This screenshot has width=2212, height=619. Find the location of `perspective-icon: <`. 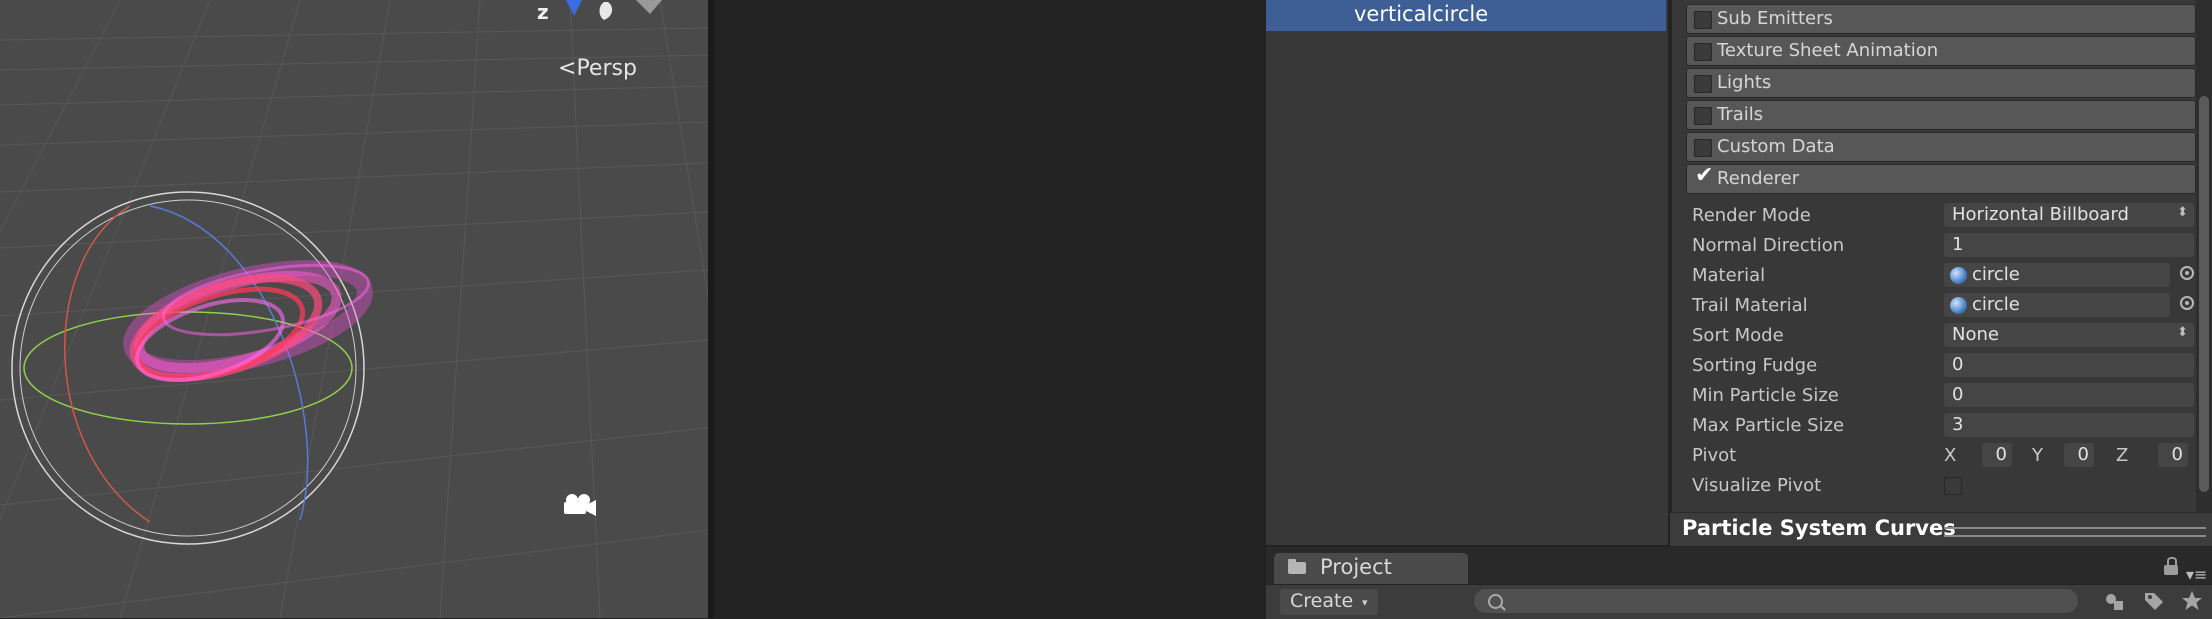

perspective-icon: < is located at coordinates (567, 68).